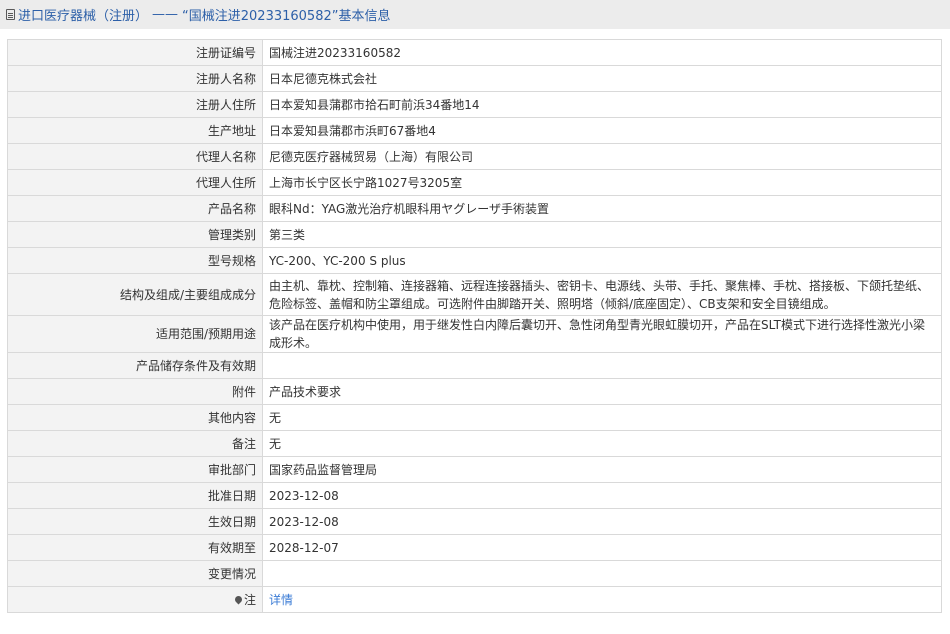 Image resolution: width=950 pixels, height=634 pixels. I want to click on row-label: 备注, so click(135, 443).